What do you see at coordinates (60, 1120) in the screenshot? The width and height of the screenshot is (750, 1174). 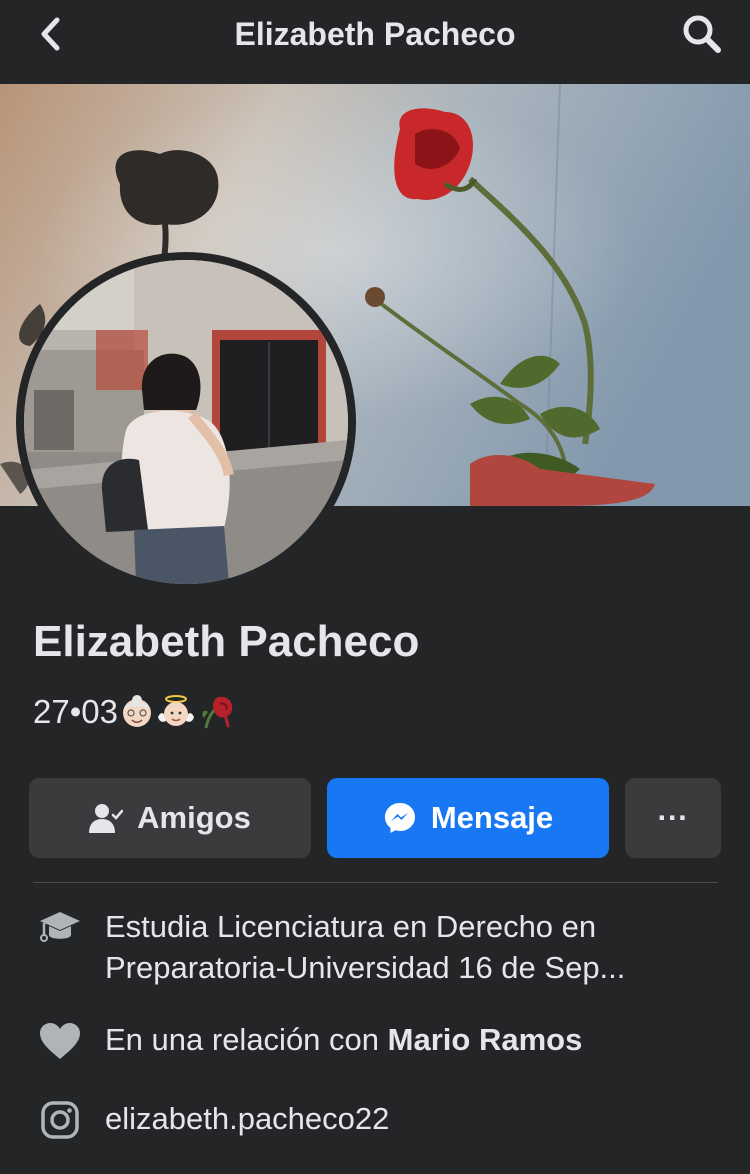 I see `instagram-icon` at bounding box center [60, 1120].